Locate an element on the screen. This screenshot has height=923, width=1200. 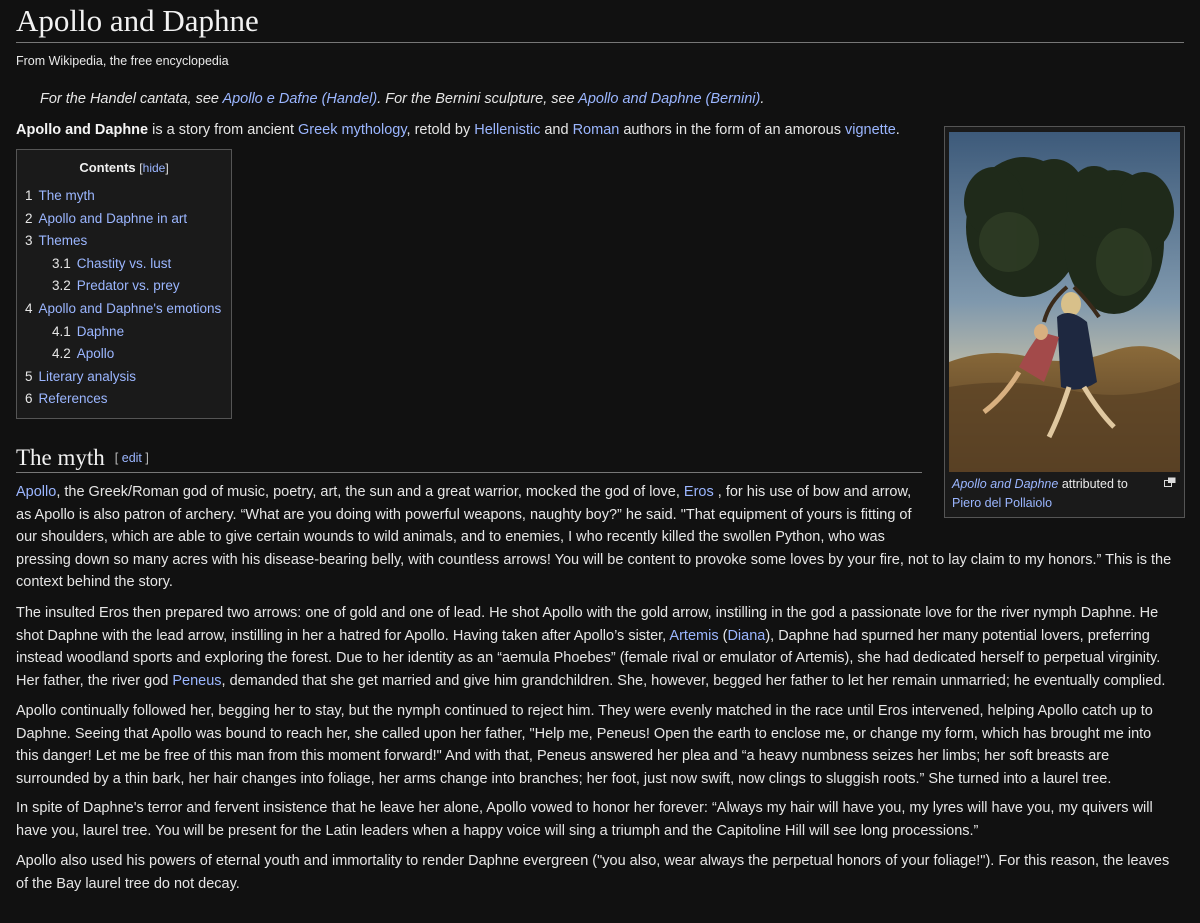
toc-item-literary-analysis: 5 Literary analysis is located at coordinates (126, 377).